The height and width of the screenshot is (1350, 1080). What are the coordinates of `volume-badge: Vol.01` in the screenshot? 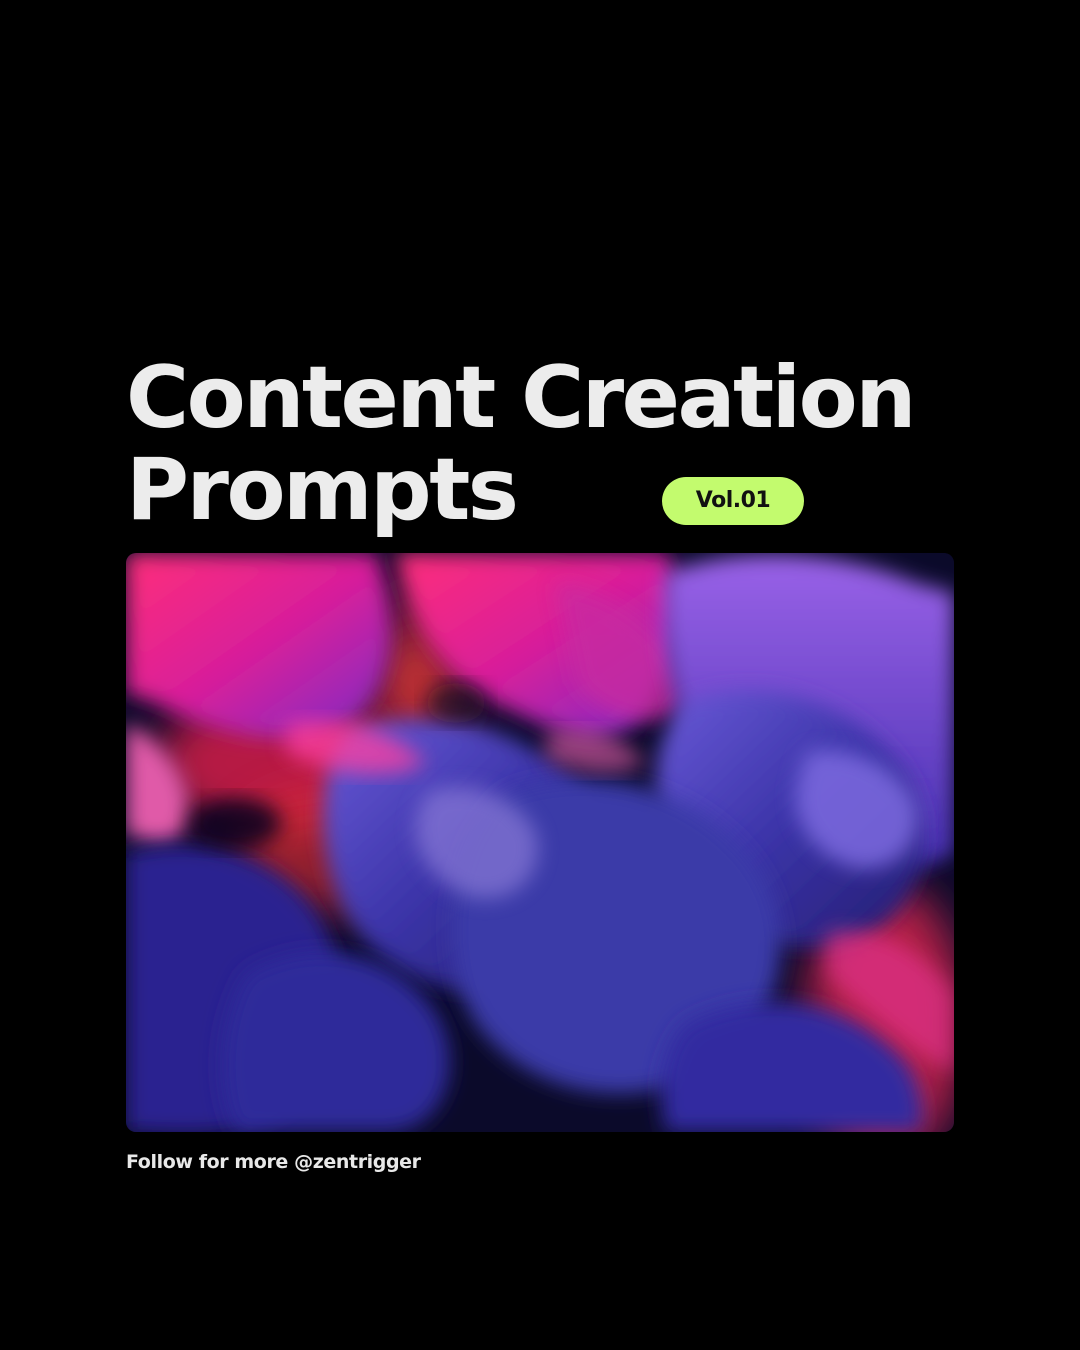 It's located at (733, 501).